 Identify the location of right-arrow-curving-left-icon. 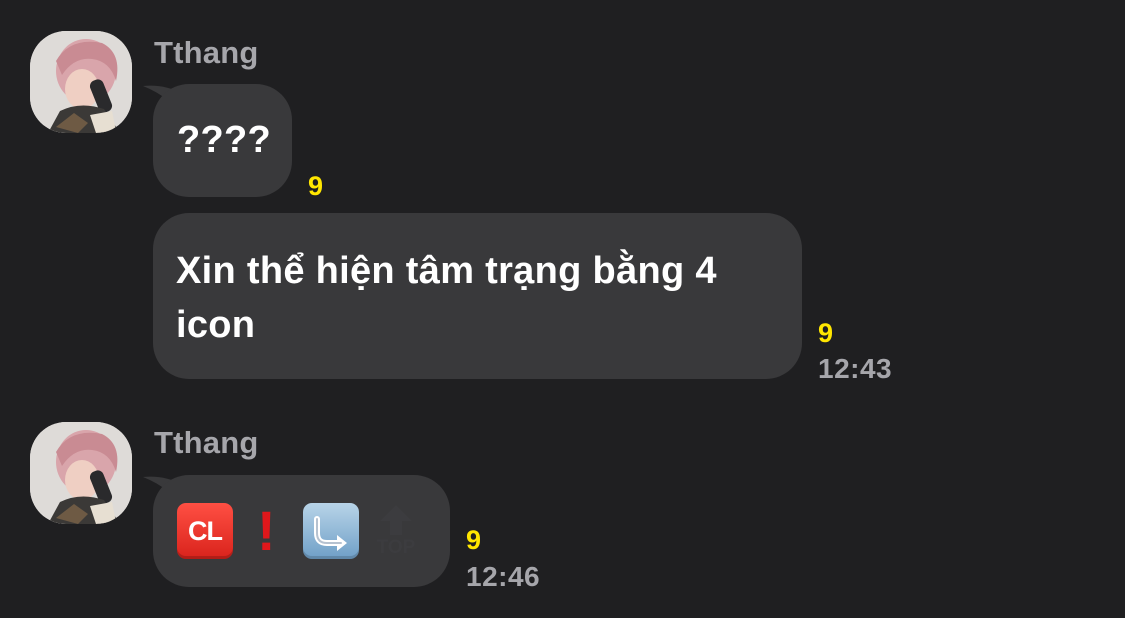
(331, 531).